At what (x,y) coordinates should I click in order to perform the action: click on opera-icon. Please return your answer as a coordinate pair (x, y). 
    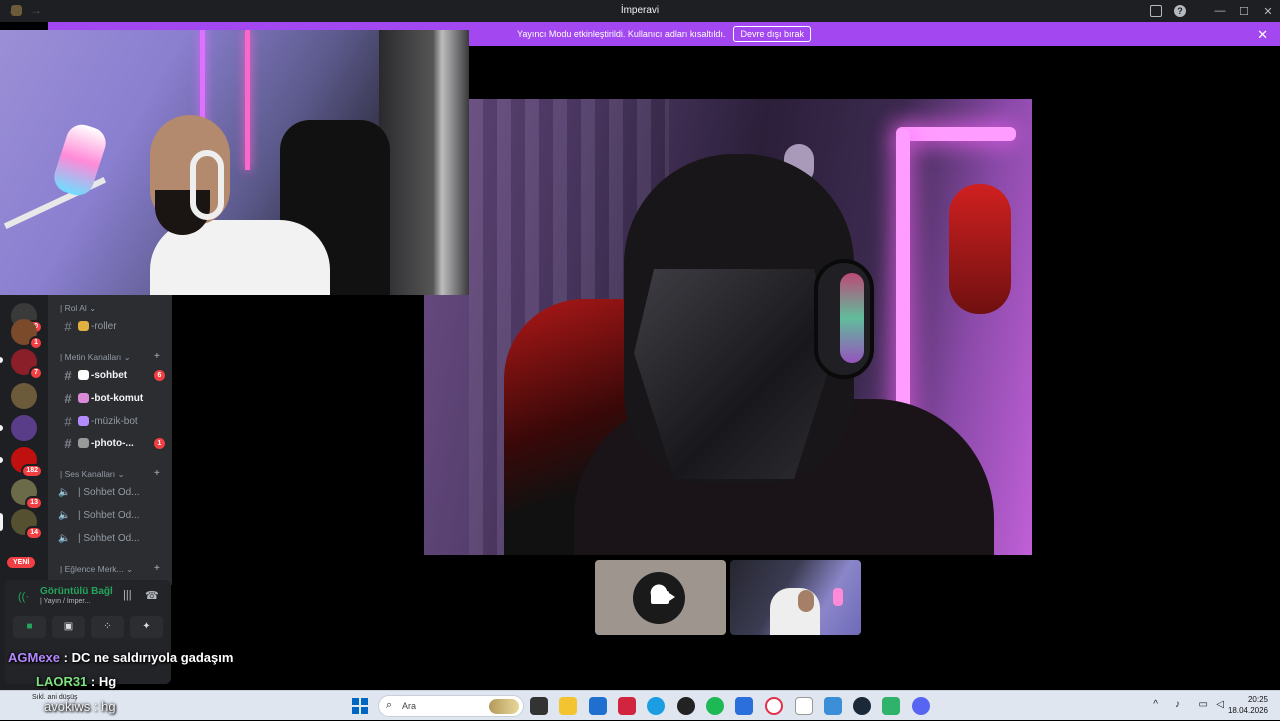
    Looking at the image, I should click on (774, 706).